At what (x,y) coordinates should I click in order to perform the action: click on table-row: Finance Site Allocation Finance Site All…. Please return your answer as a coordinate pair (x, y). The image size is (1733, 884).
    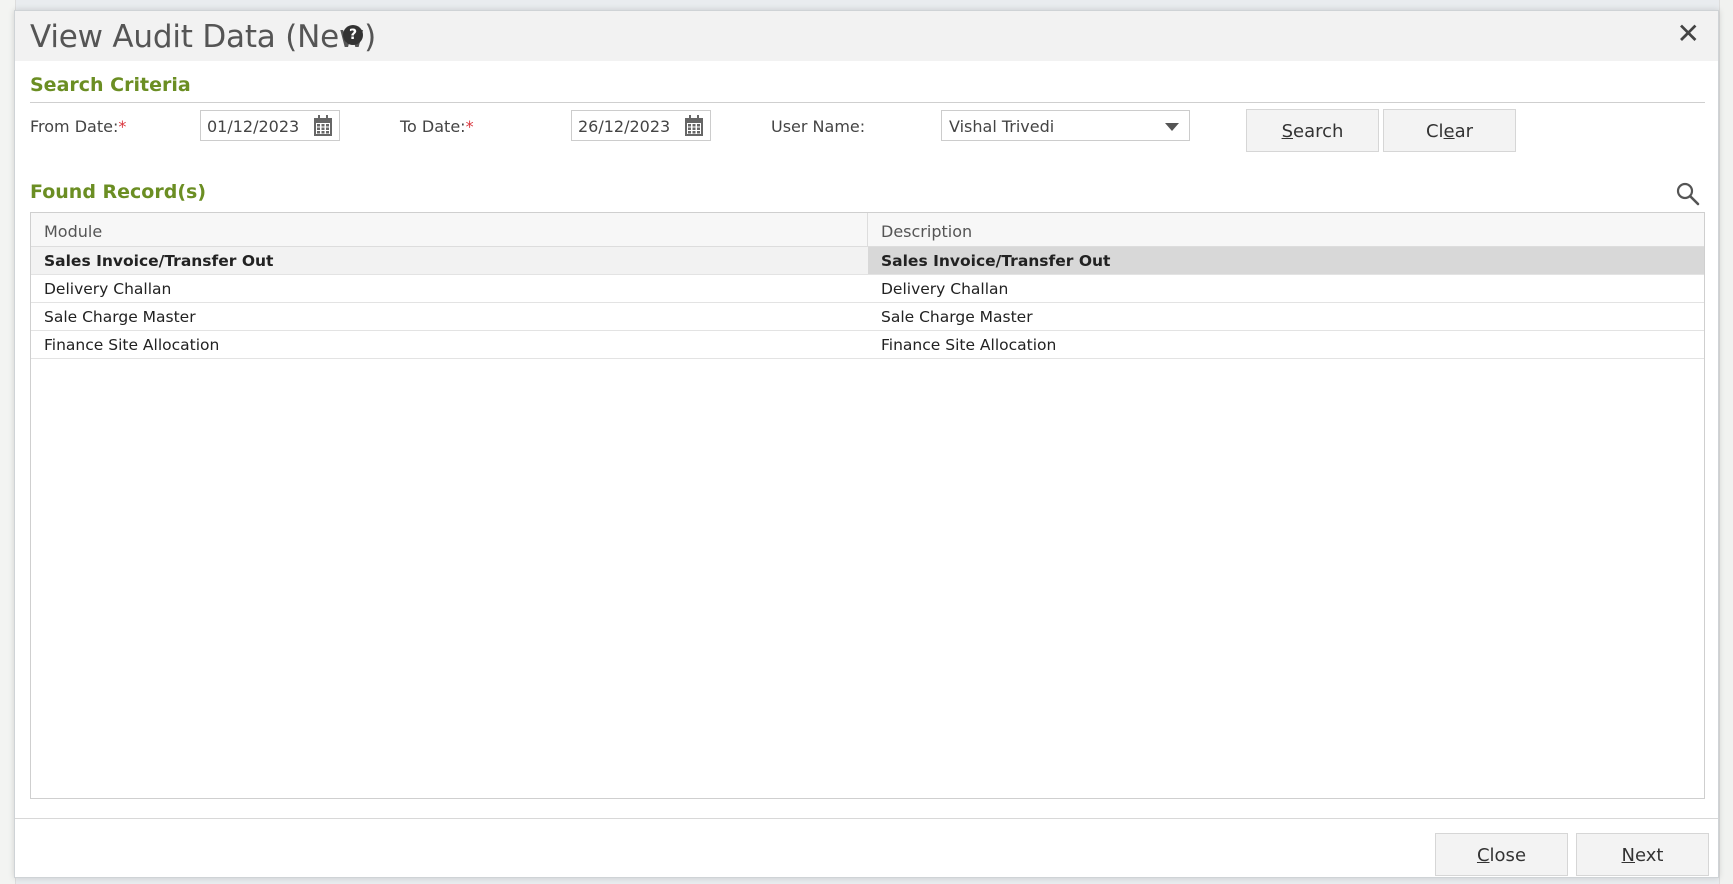
    Looking at the image, I should click on (867, 345).